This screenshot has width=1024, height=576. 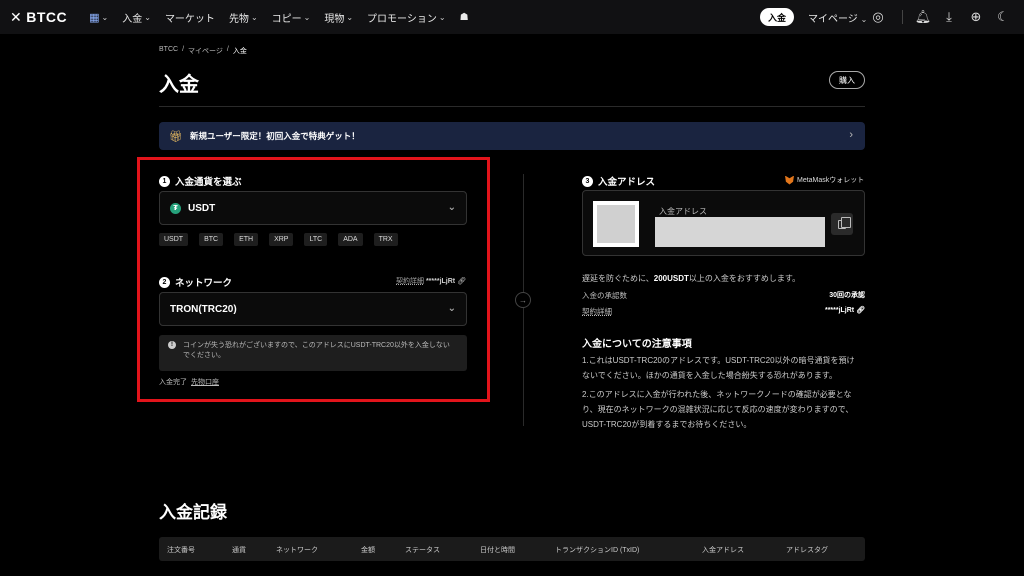 I want to click on breadcrumb-home: BTCC, so click(x=168, y=51).